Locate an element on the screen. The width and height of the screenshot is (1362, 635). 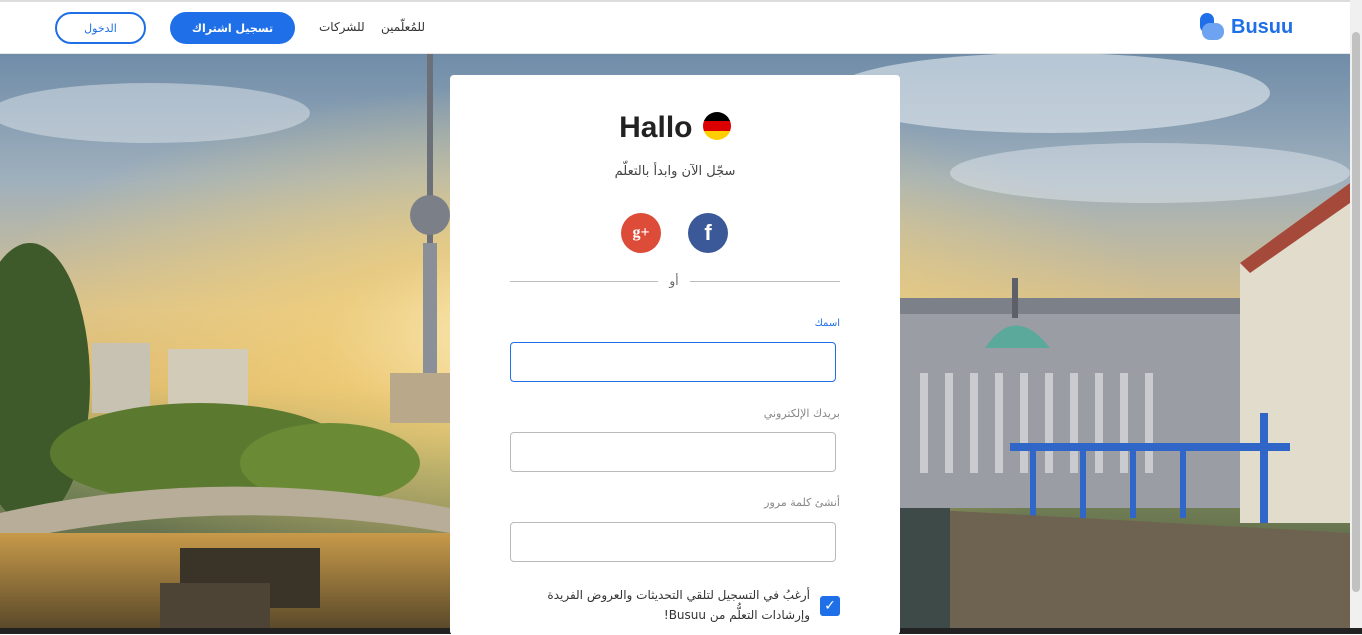
password-label: أنشئ كلمة مرور is located at coordinates (802, 502).